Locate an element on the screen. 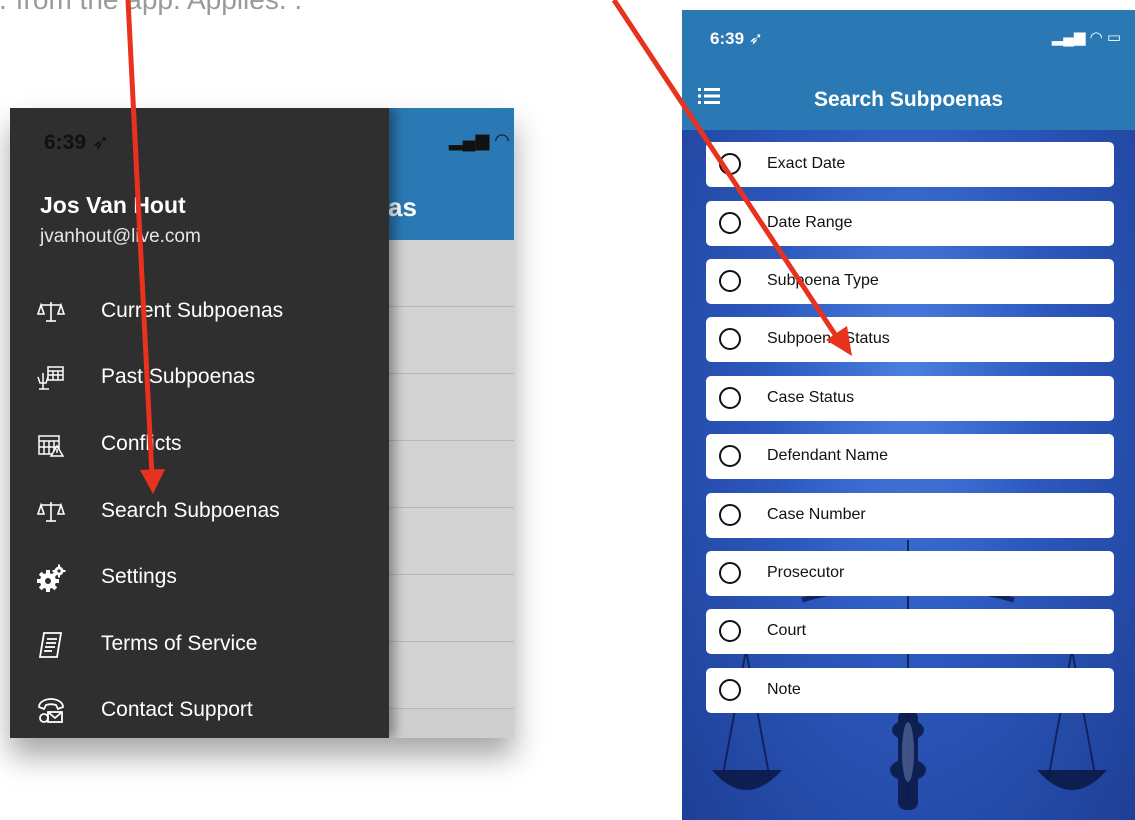 The image size is (1135, 820). option-court: Court is located at coordinates (910, 631).